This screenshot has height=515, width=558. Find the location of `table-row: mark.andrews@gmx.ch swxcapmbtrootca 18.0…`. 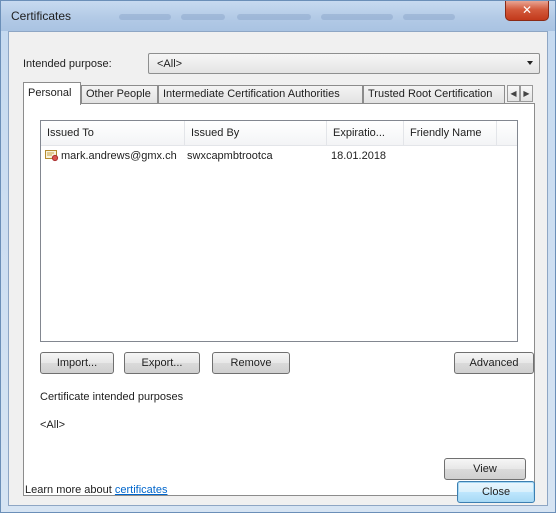

table-row: mark.andrews@gmx.ch swxcapmbtrootca 18.0… is located at coordinates (279, 156).